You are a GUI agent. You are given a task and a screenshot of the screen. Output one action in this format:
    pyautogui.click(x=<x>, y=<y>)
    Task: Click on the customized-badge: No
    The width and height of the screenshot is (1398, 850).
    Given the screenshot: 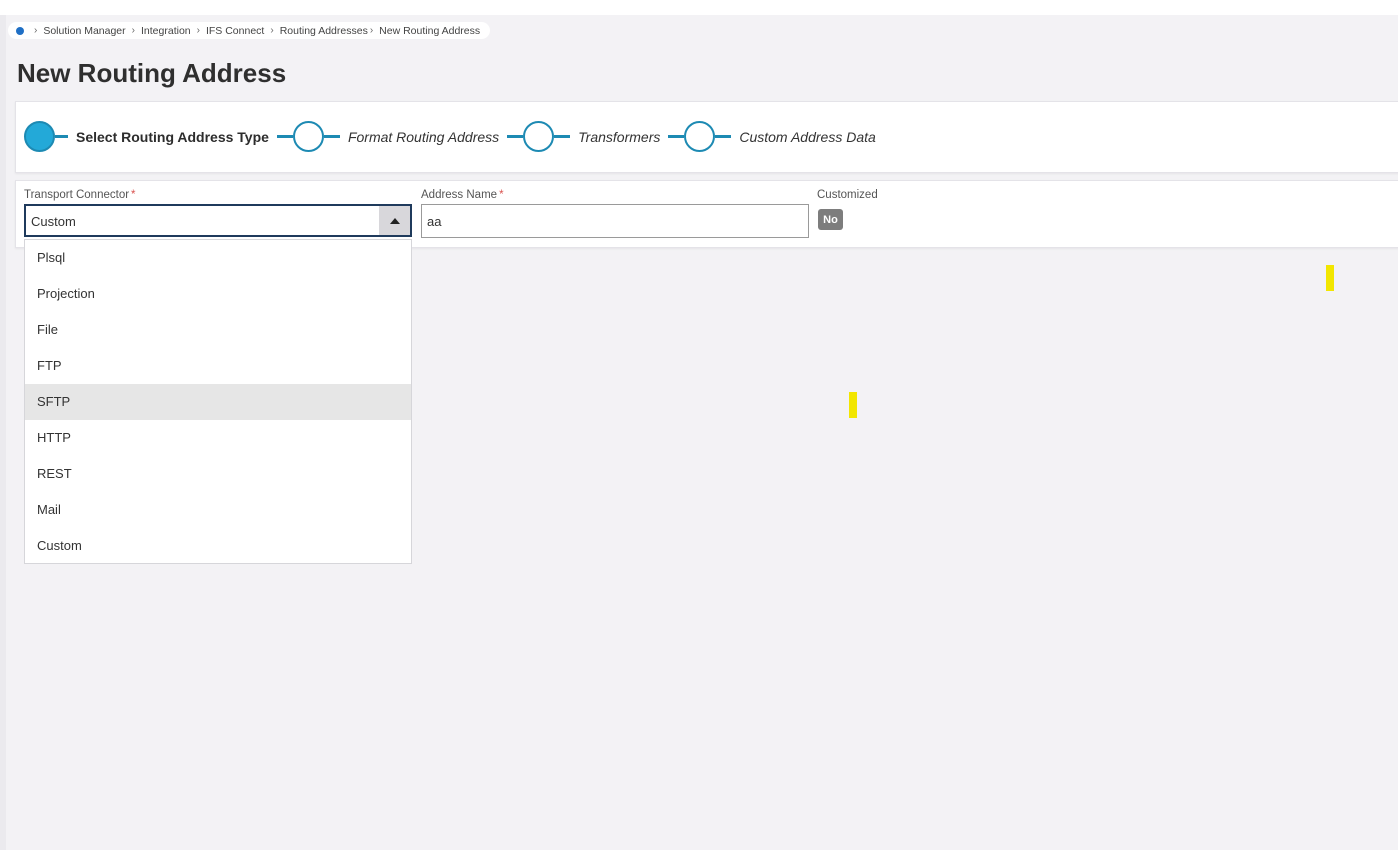 What is the action you would take?
    pyautogui.click(x=830, y=219)
    